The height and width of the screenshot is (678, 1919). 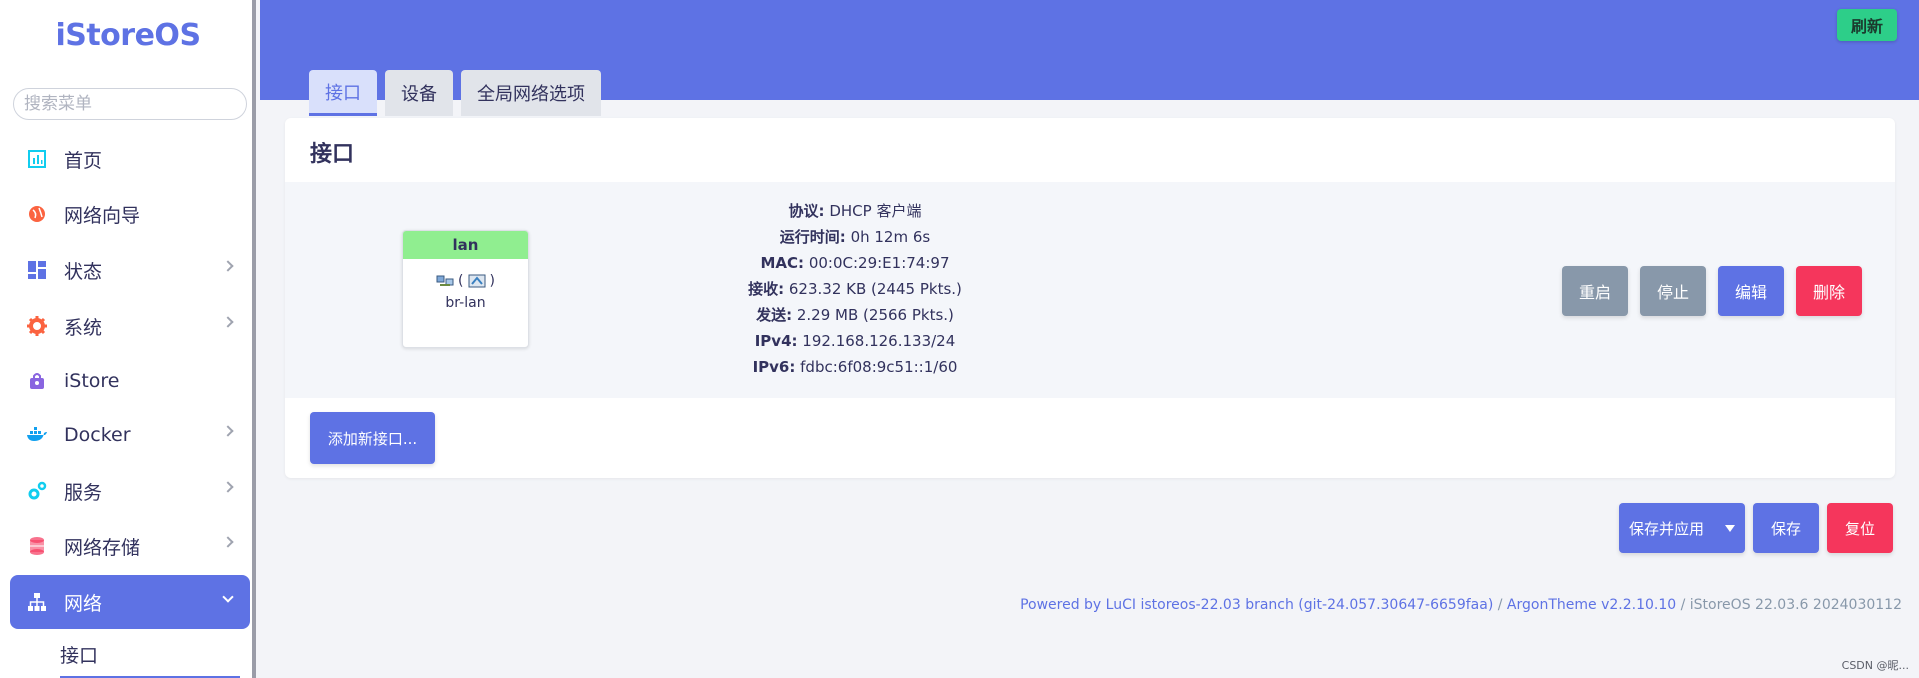 What do you see at coordinates (343, 93) in the screenshot?
I see `tab-interfaces: 接口` at bounding box center [343, 93].